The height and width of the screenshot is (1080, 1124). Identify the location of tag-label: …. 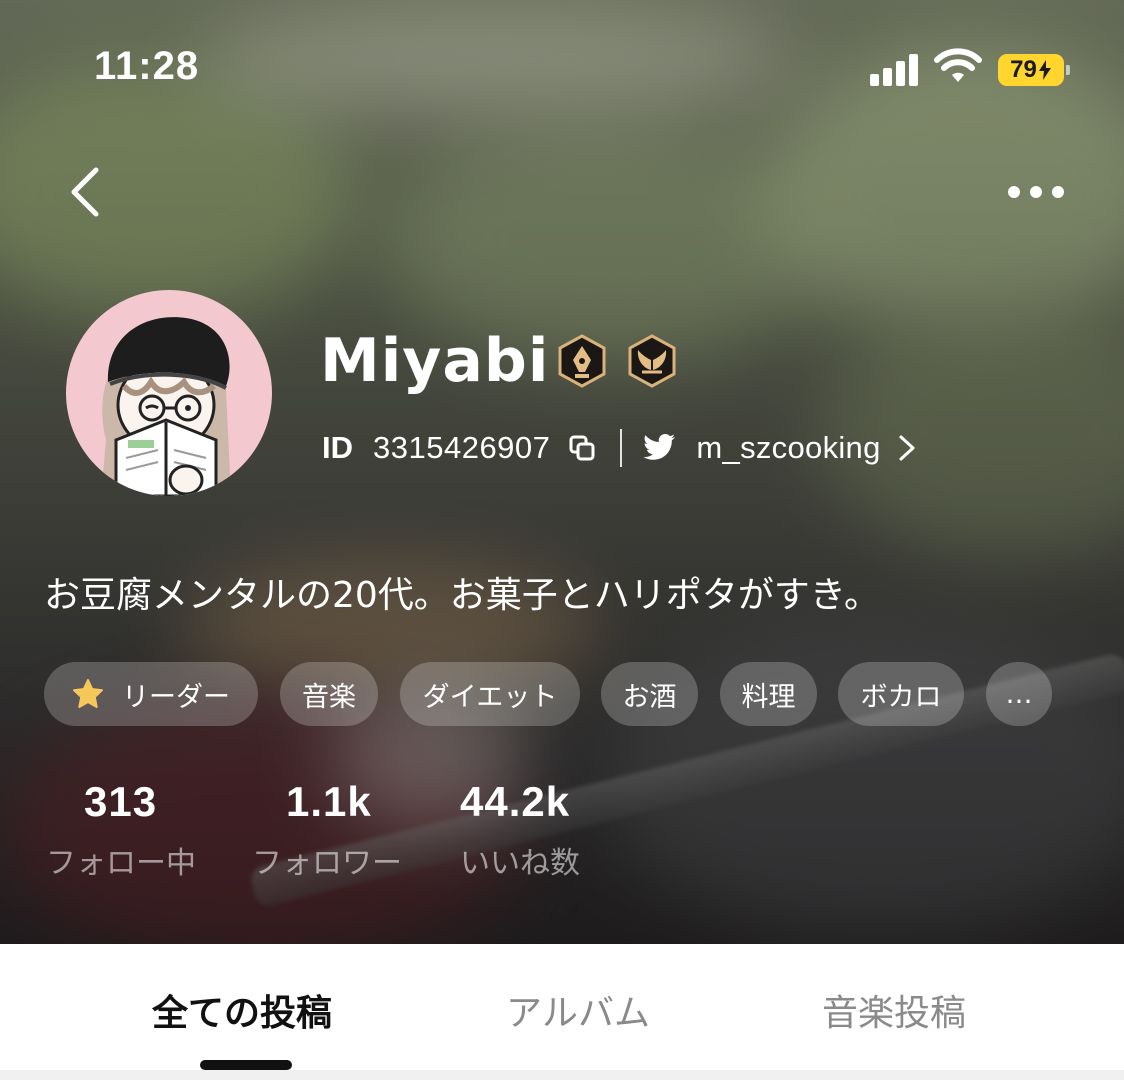
(1019, 694).